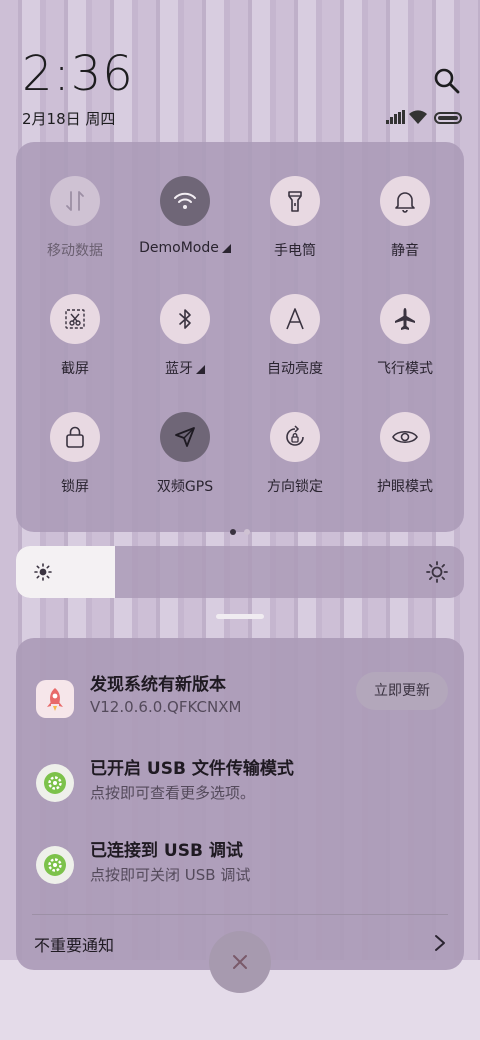 Image resolution: width=480 pixels, height=1040 pixels. I want to click on toggle-mobile-data: 移动数据, so click(75, 226).